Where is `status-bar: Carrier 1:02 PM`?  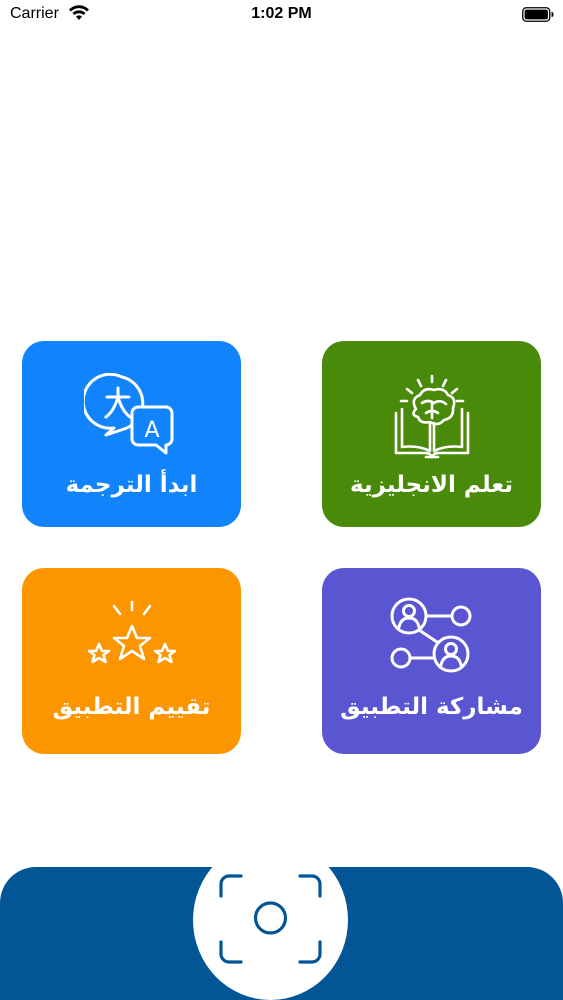
status-bar: Carrier 1:02 PM is located at coordinates (281, 15).